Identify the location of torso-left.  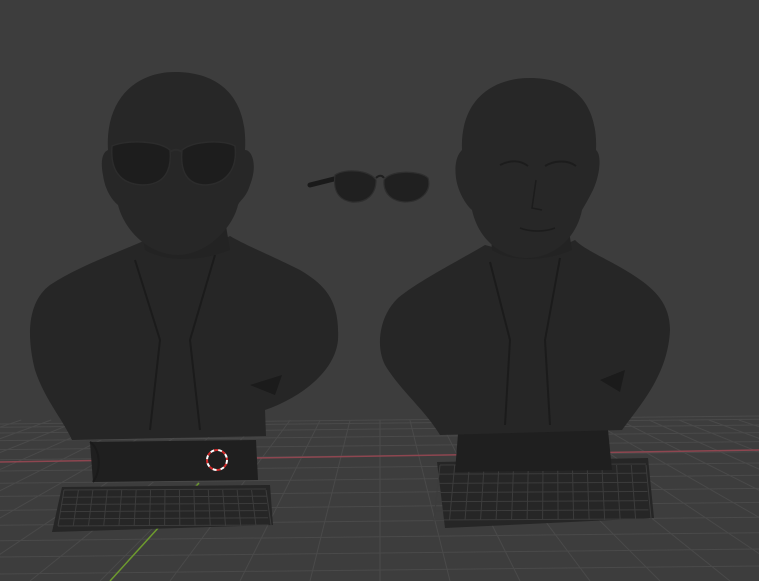
(184, 338).